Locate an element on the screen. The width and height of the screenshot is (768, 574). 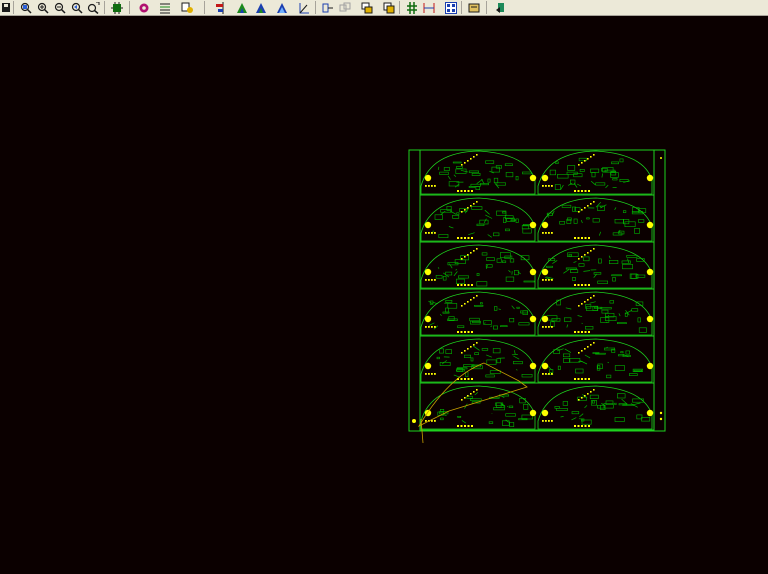
zoom-out-icon is located at coordinates (59, 7).